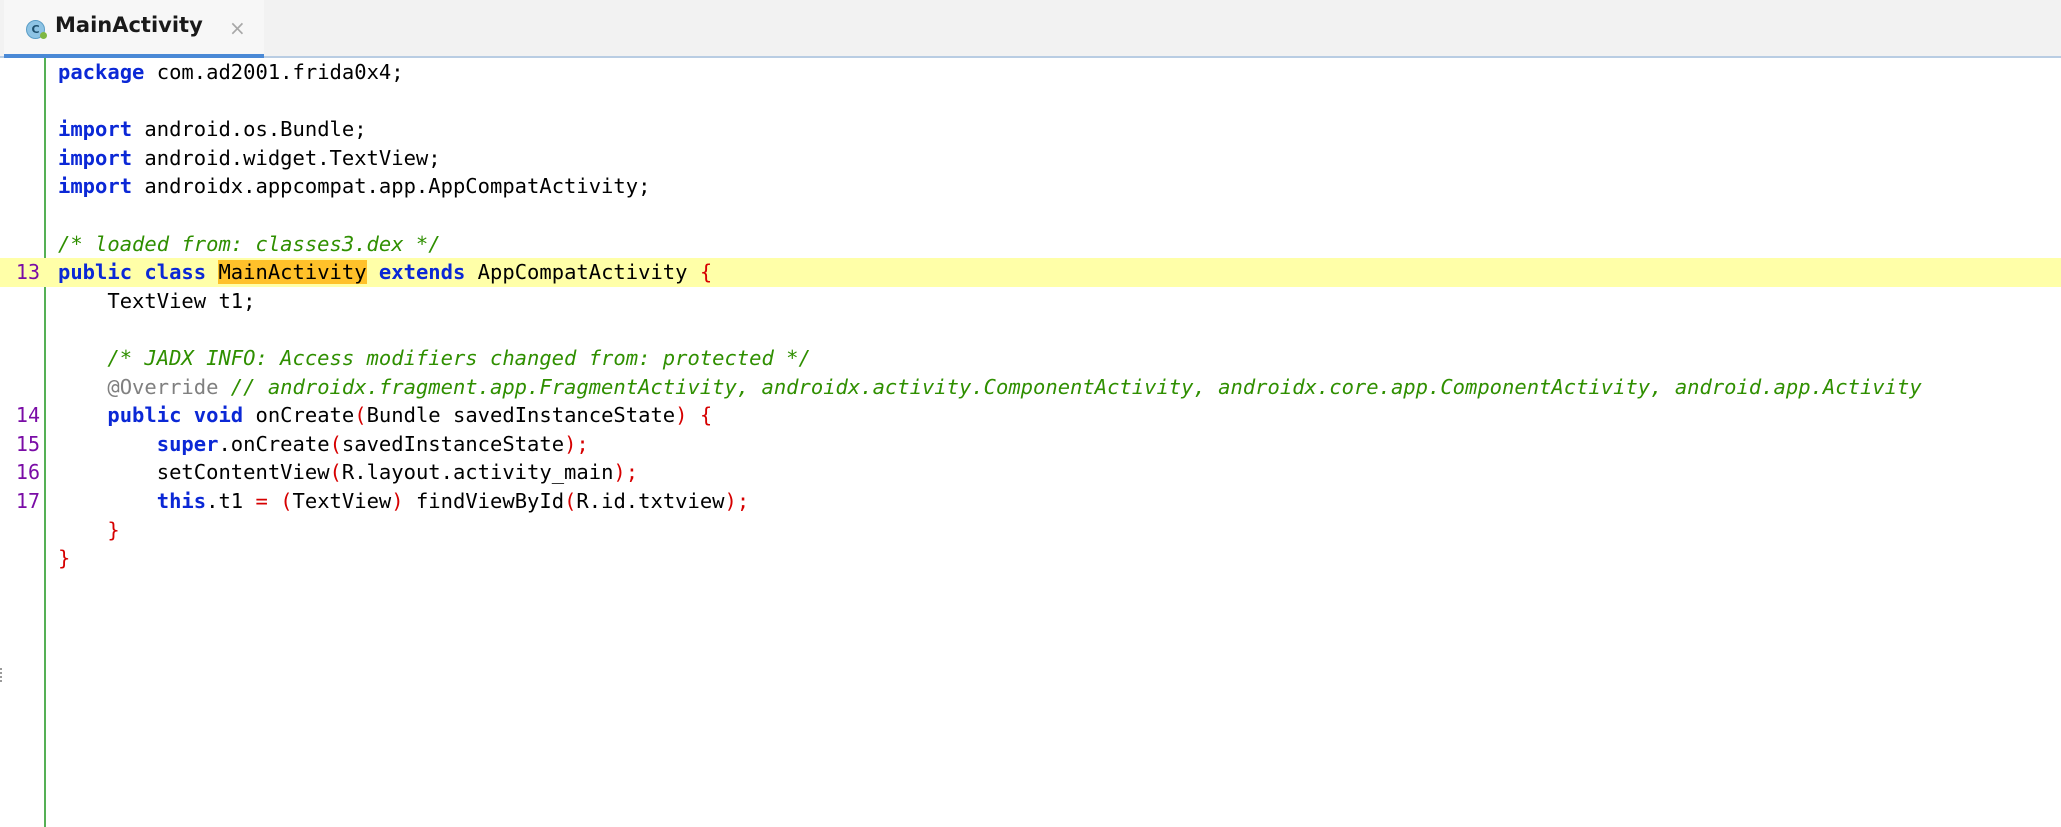 The width and height of the screenshot is (2061, 827). Describe the element at coordinates (243, 472) in the screenshot. I see `method-call: setContentView` at that location.